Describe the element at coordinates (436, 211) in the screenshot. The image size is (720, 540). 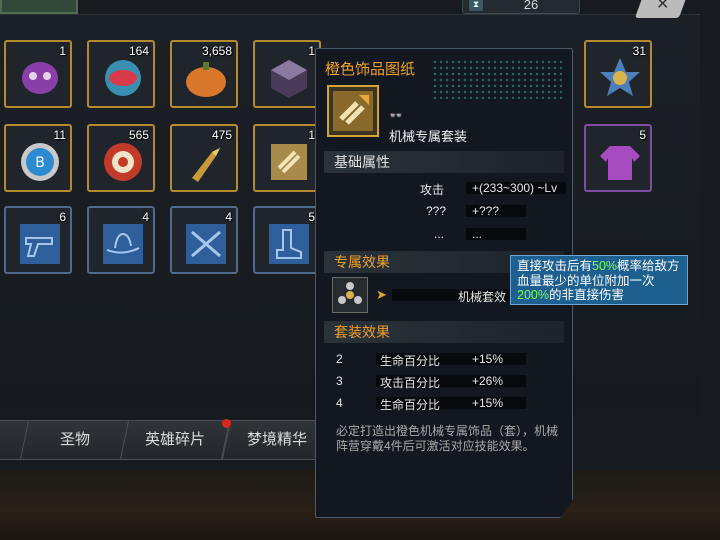
I see `attr-name: ???` at that location.